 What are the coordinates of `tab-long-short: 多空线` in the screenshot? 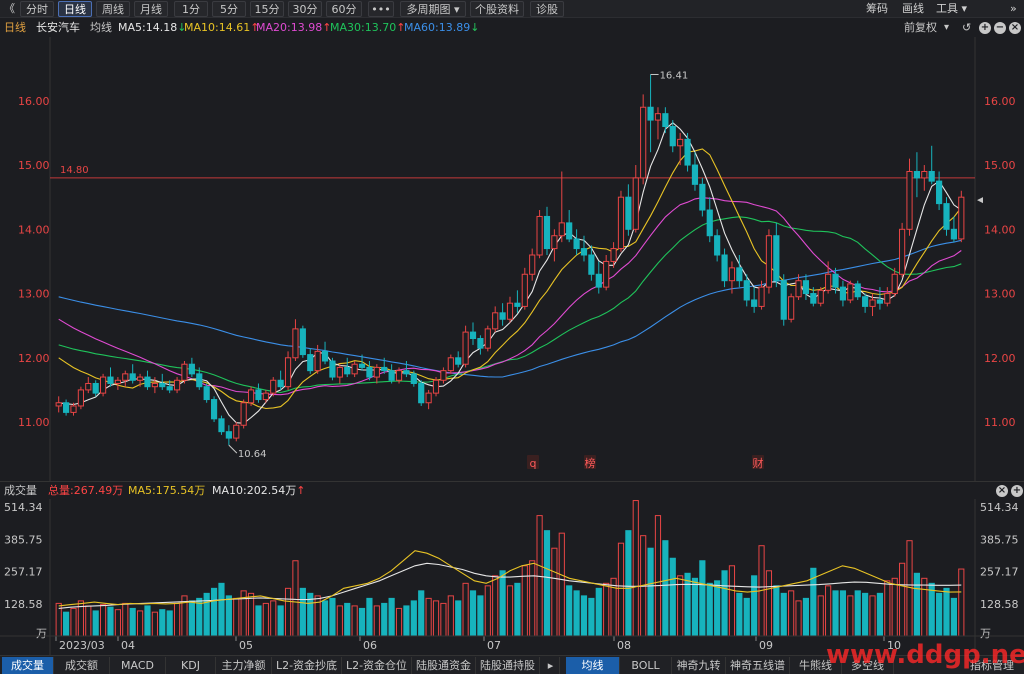 It's located at (868, 665).